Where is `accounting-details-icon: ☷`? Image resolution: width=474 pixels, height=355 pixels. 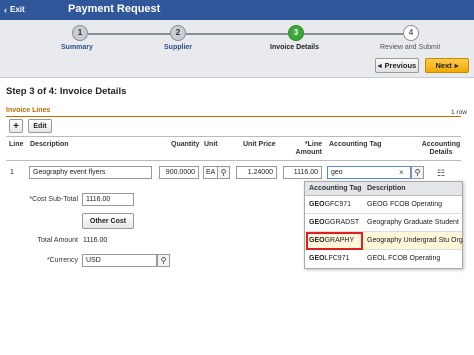
accounting-details-icon: ☷ is located at coordinates (441, 173).